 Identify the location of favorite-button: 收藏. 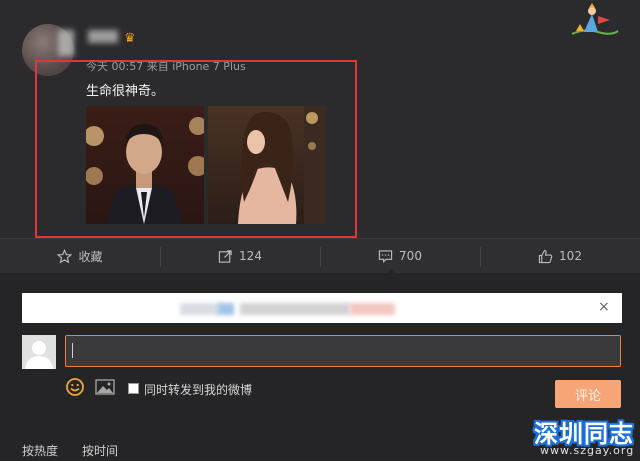
(80, 256).